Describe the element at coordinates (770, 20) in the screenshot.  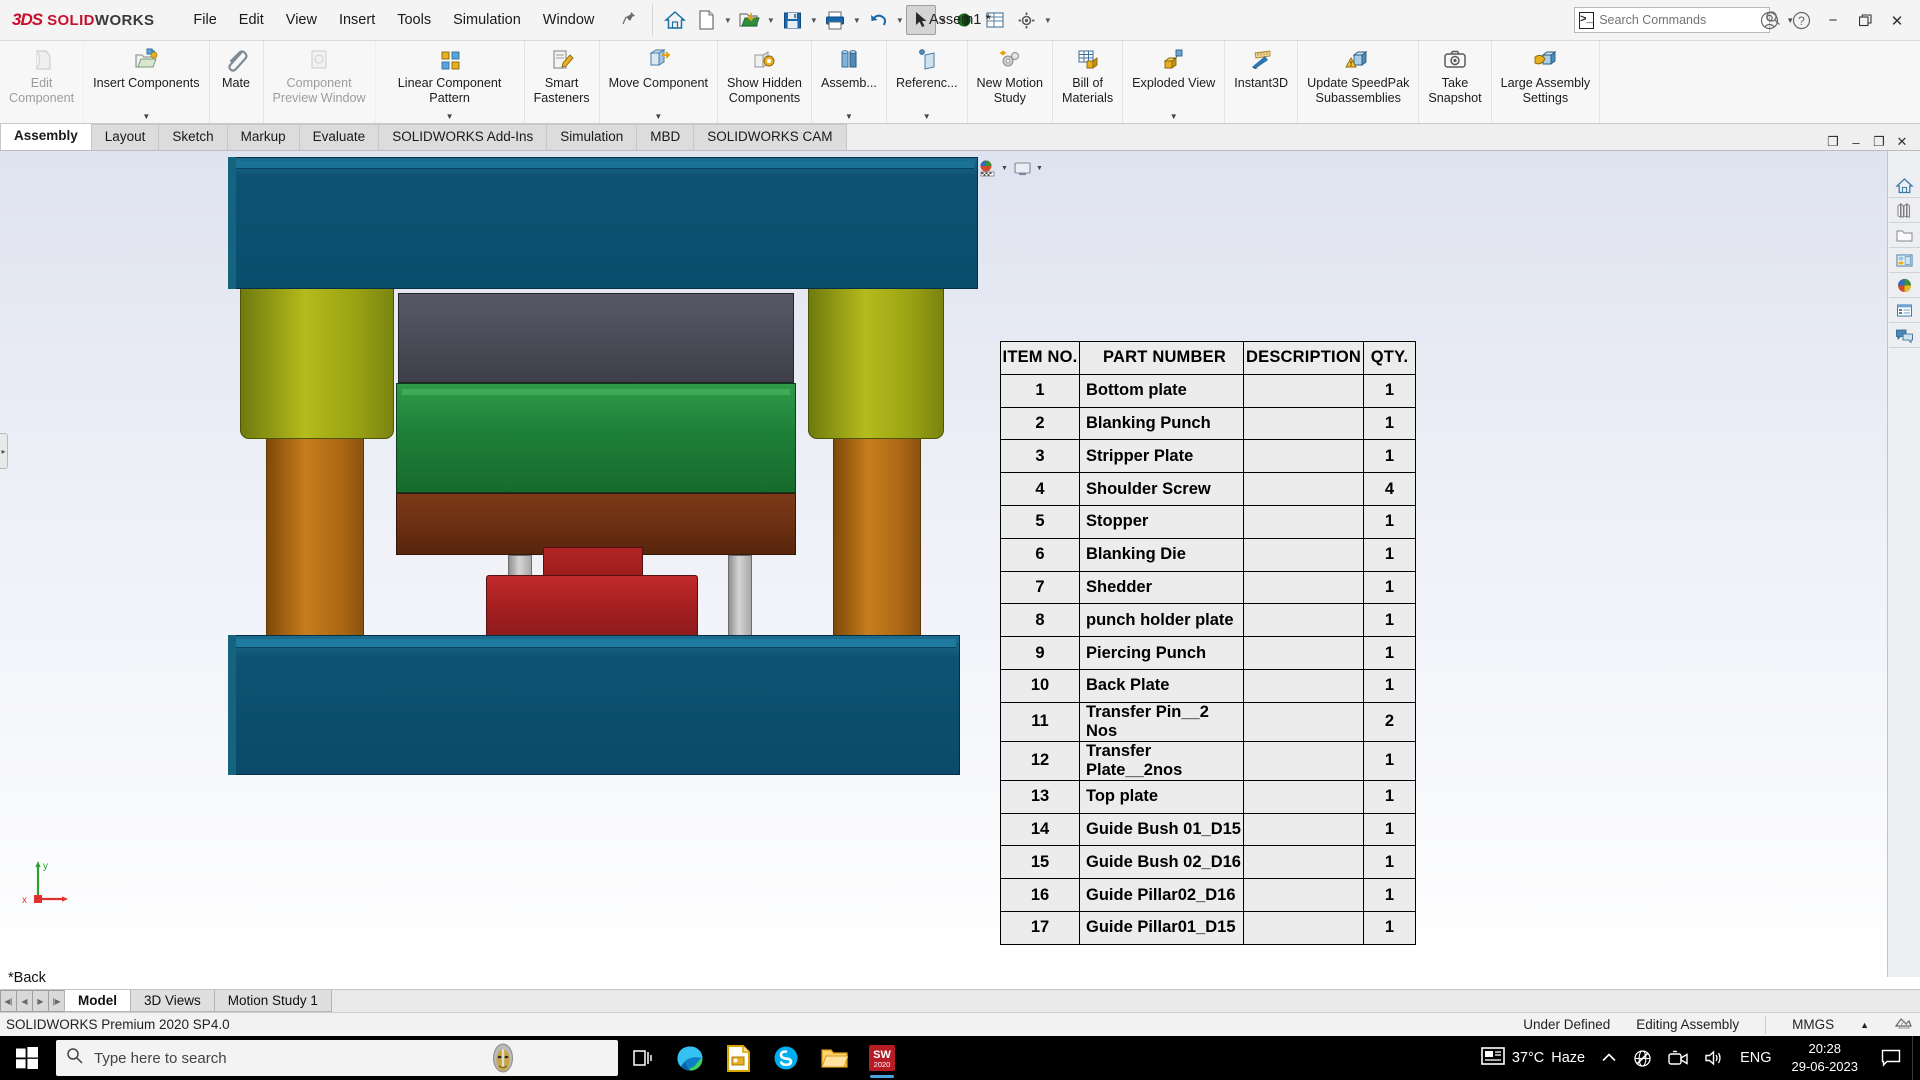
I see `open-document-dropdown-icon: ▼` at that location.